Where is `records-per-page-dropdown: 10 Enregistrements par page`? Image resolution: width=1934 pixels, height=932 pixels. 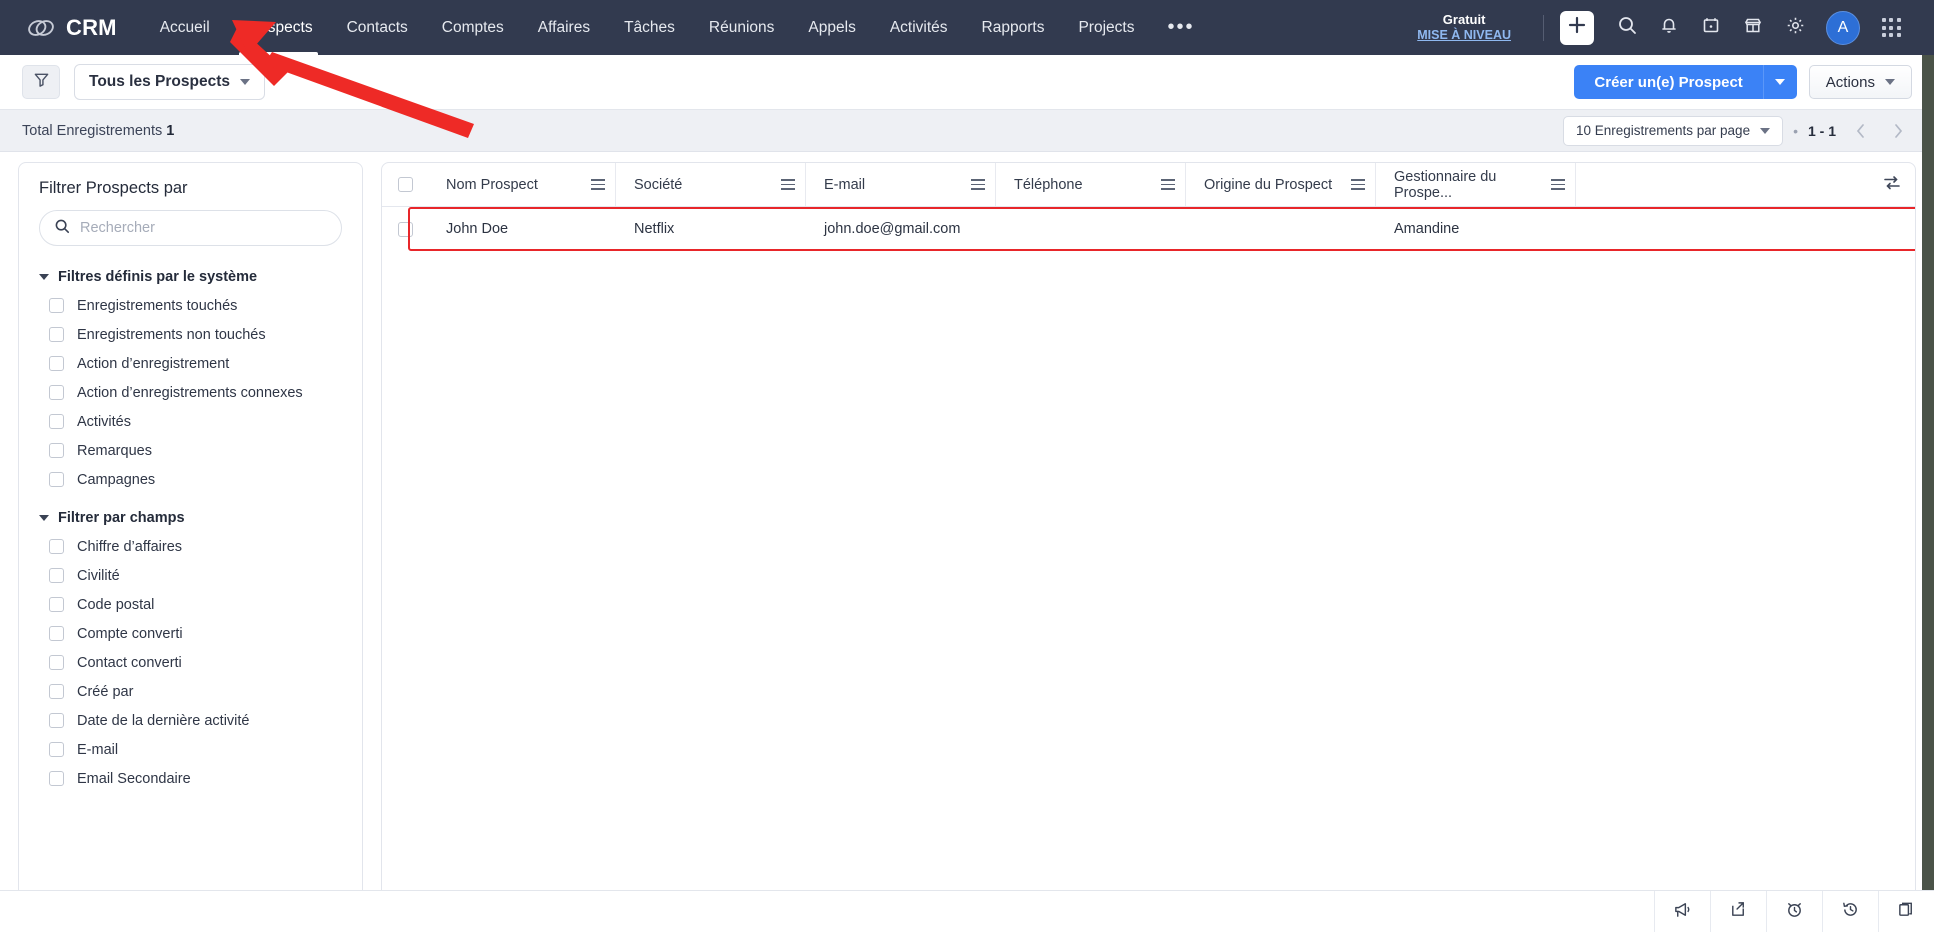
records-per-page-dropdown: 10 Enregistrements par page is located at coordinates (1673, 130).